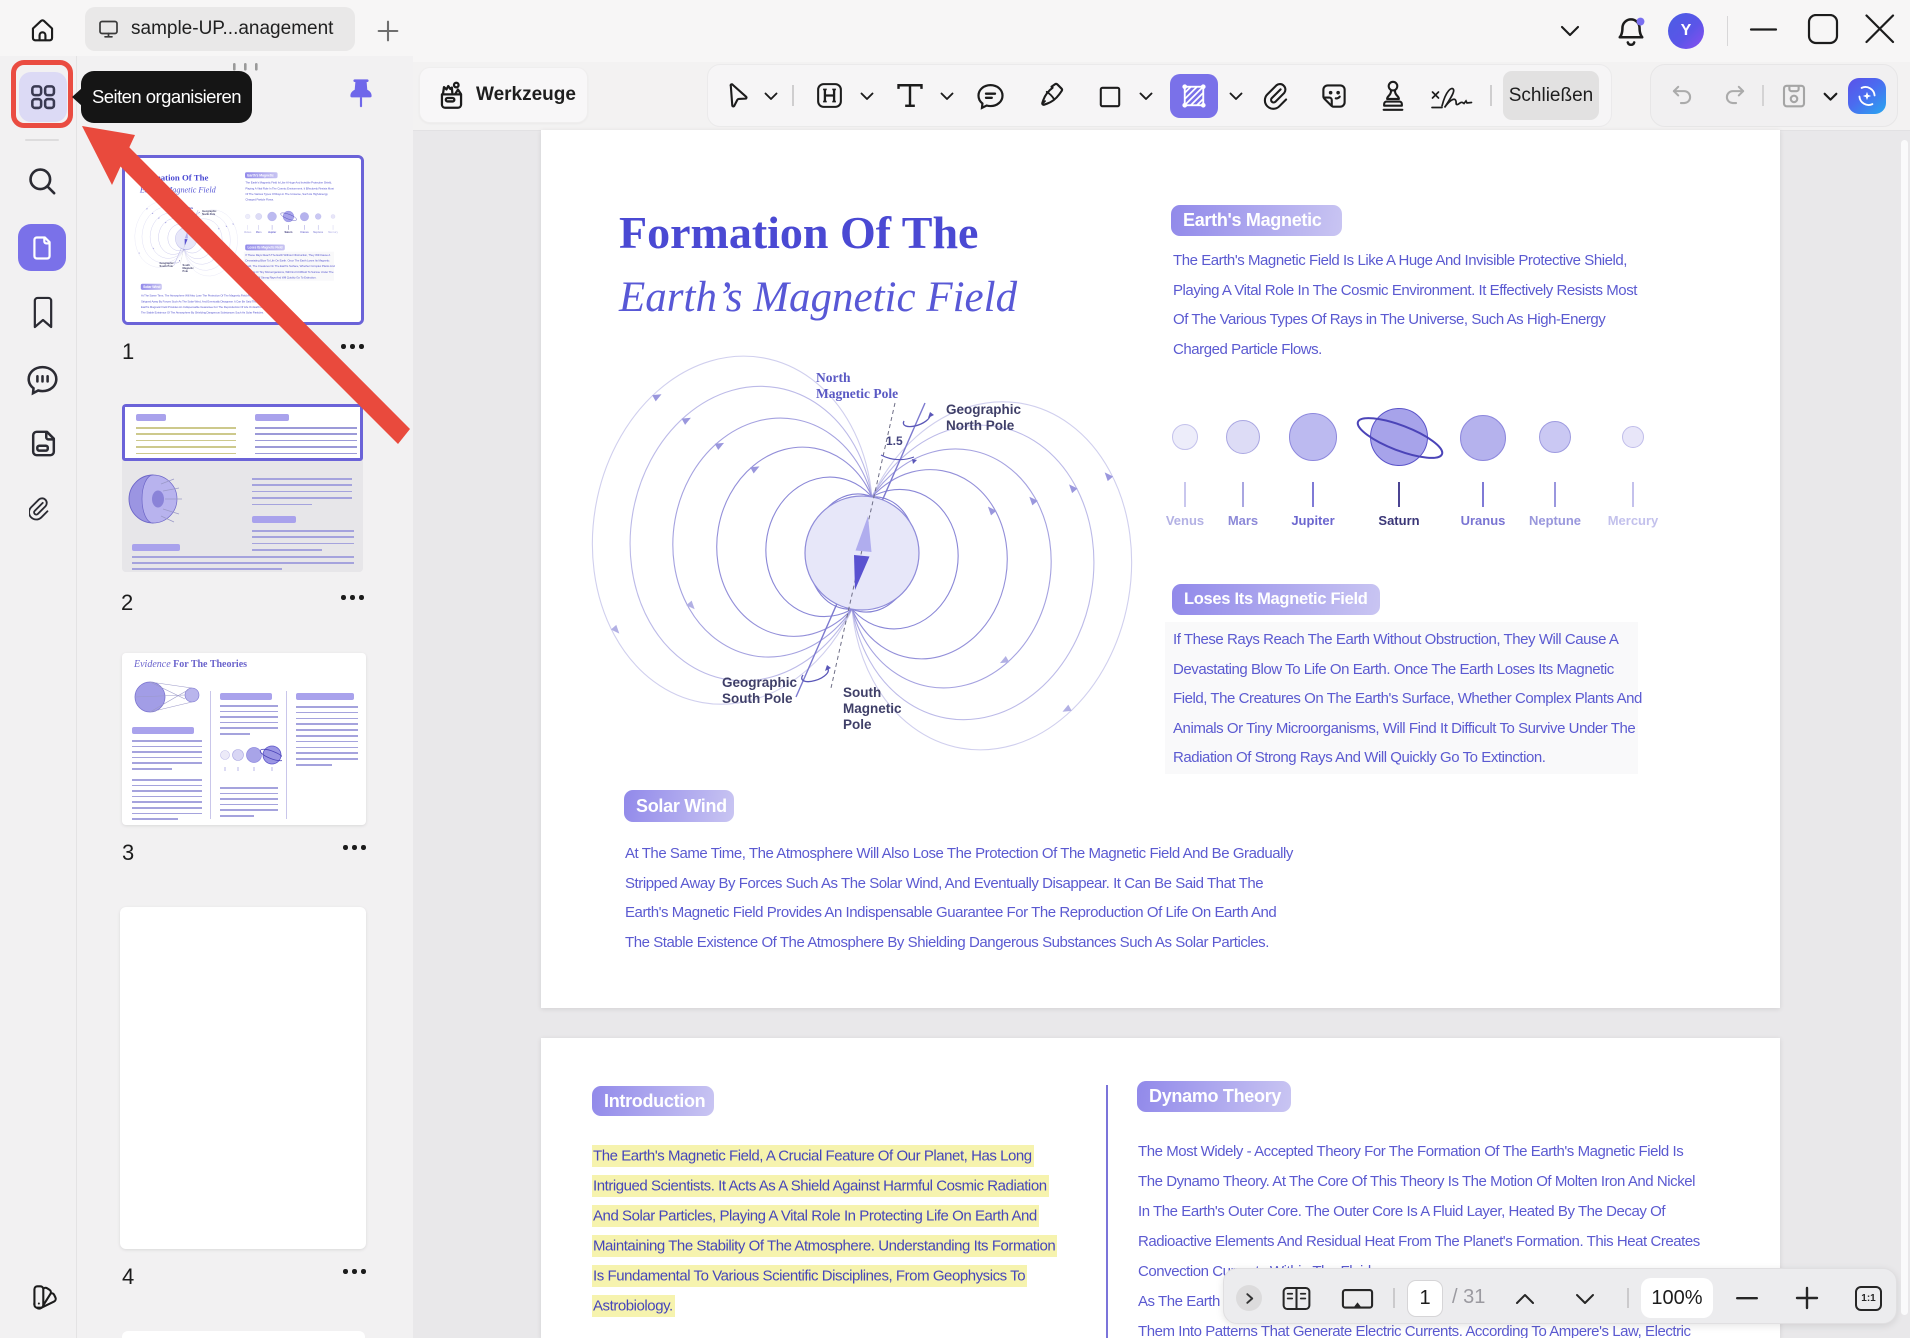  What do you see at coordinates (894, 441) in the screenshot?
I see `svg-text: 1.5` at bounding box center [894, 441].